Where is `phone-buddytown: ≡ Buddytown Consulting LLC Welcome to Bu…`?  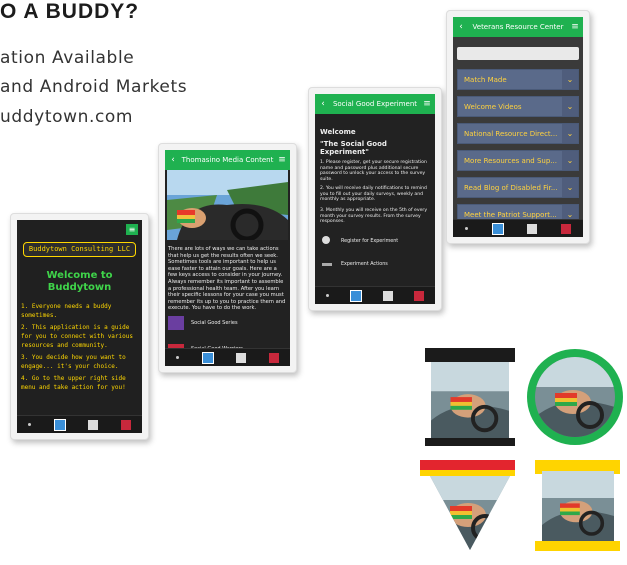 phone-buddytown: ≡ Buddytown Consulting LLC Welcome to Bu… is located at coordinates (79, 326).